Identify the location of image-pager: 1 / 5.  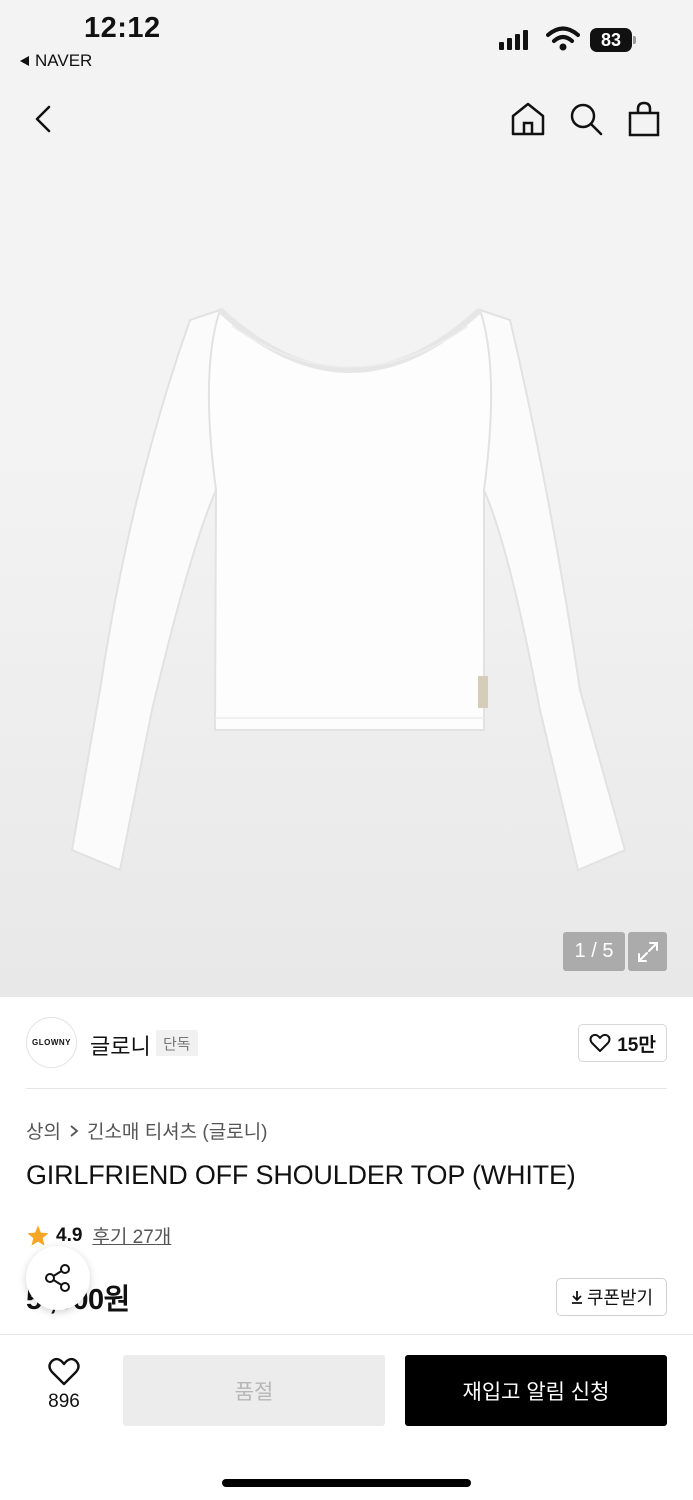
(594, 951).